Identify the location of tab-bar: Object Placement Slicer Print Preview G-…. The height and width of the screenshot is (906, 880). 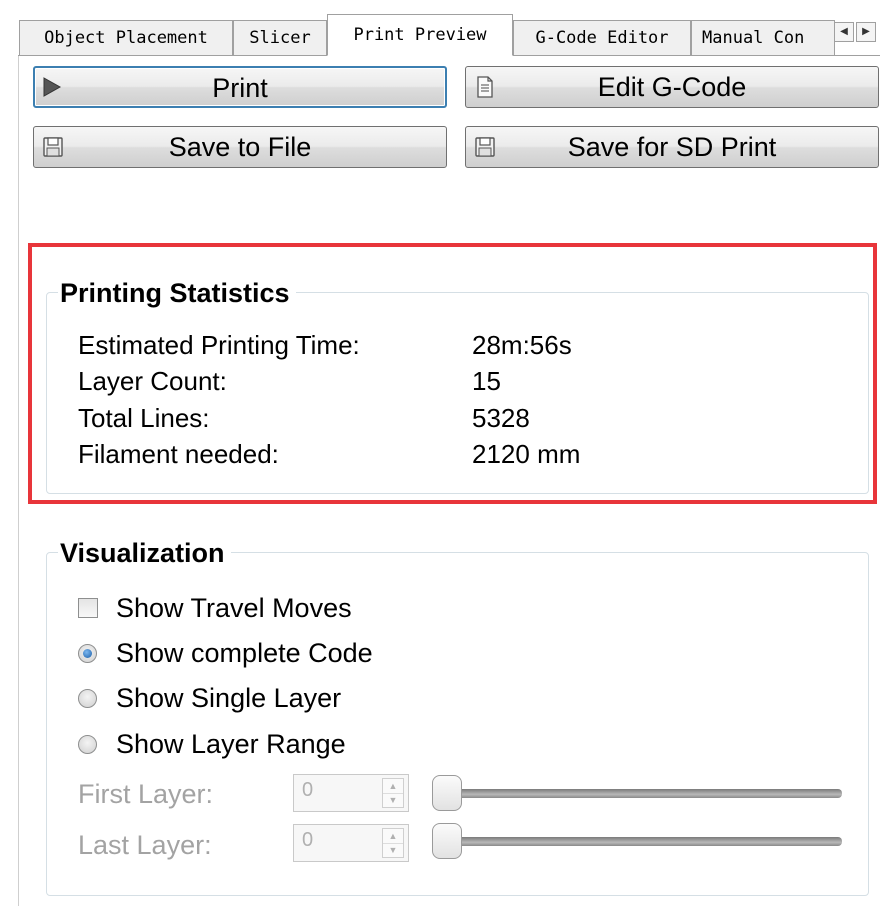
(440, 30).